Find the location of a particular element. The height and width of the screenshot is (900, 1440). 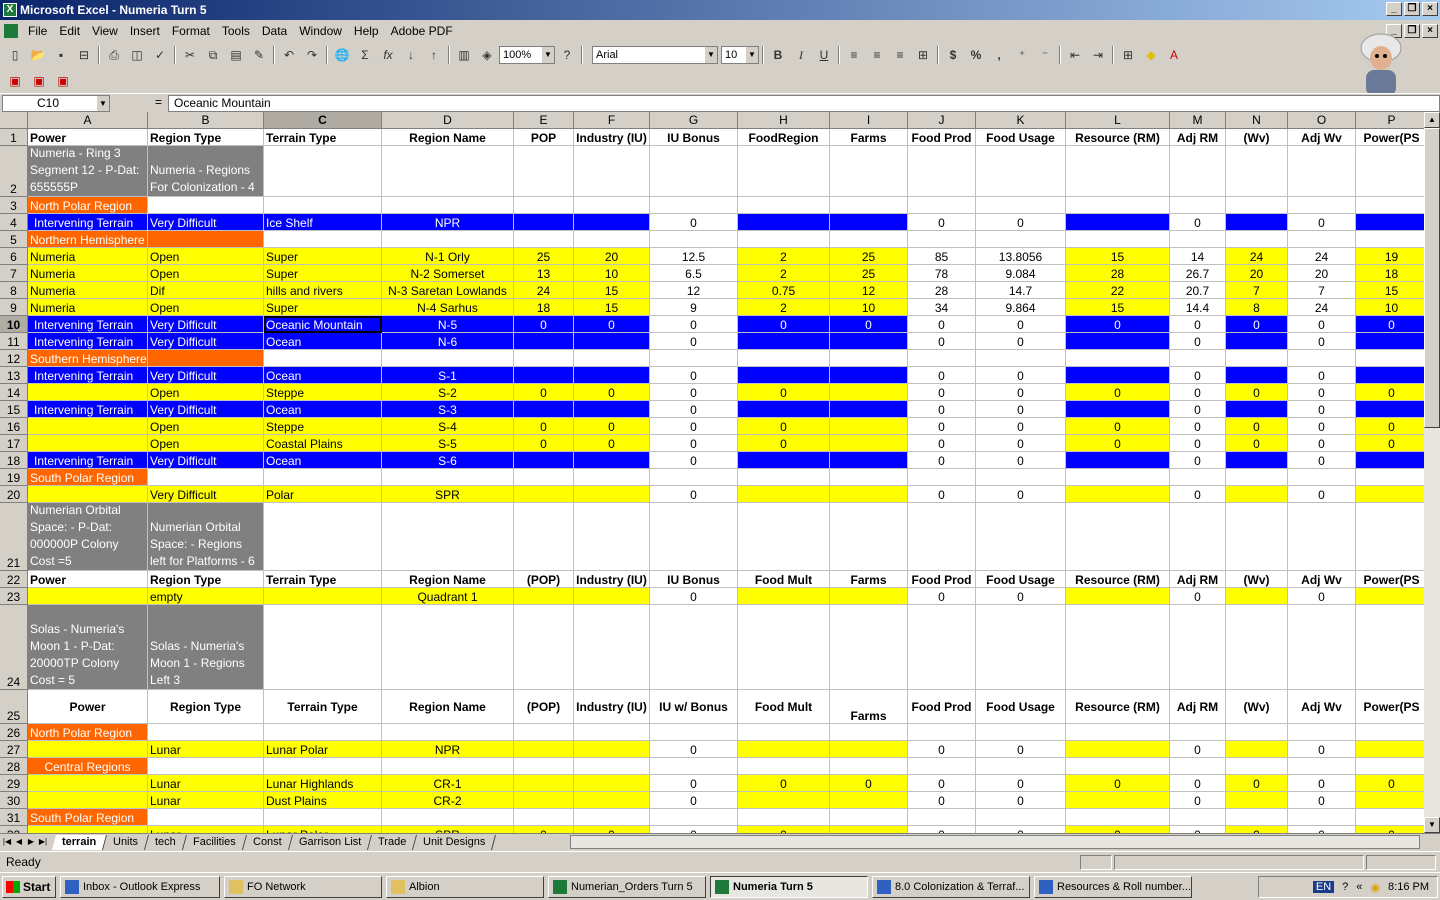

cell-p28 is located at coordinates (1390, 766).